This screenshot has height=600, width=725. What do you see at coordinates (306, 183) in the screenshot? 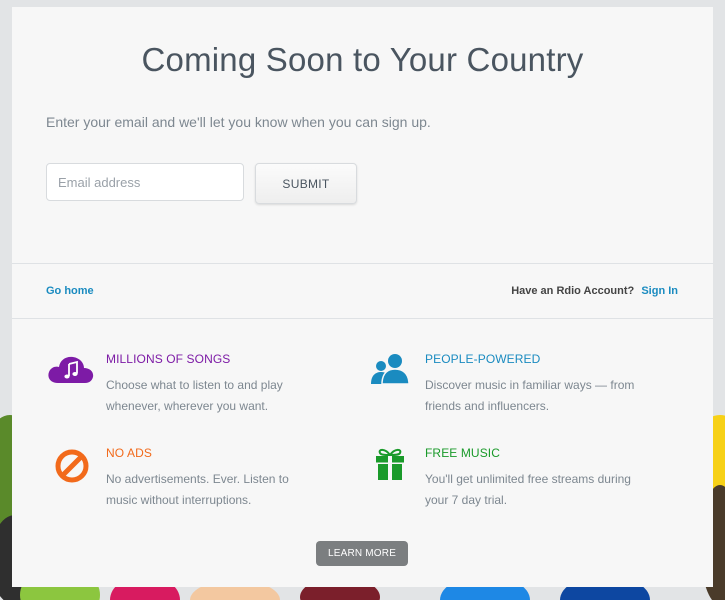
I see `submit-button: SUBMIT` at bounding box center [306, 183].